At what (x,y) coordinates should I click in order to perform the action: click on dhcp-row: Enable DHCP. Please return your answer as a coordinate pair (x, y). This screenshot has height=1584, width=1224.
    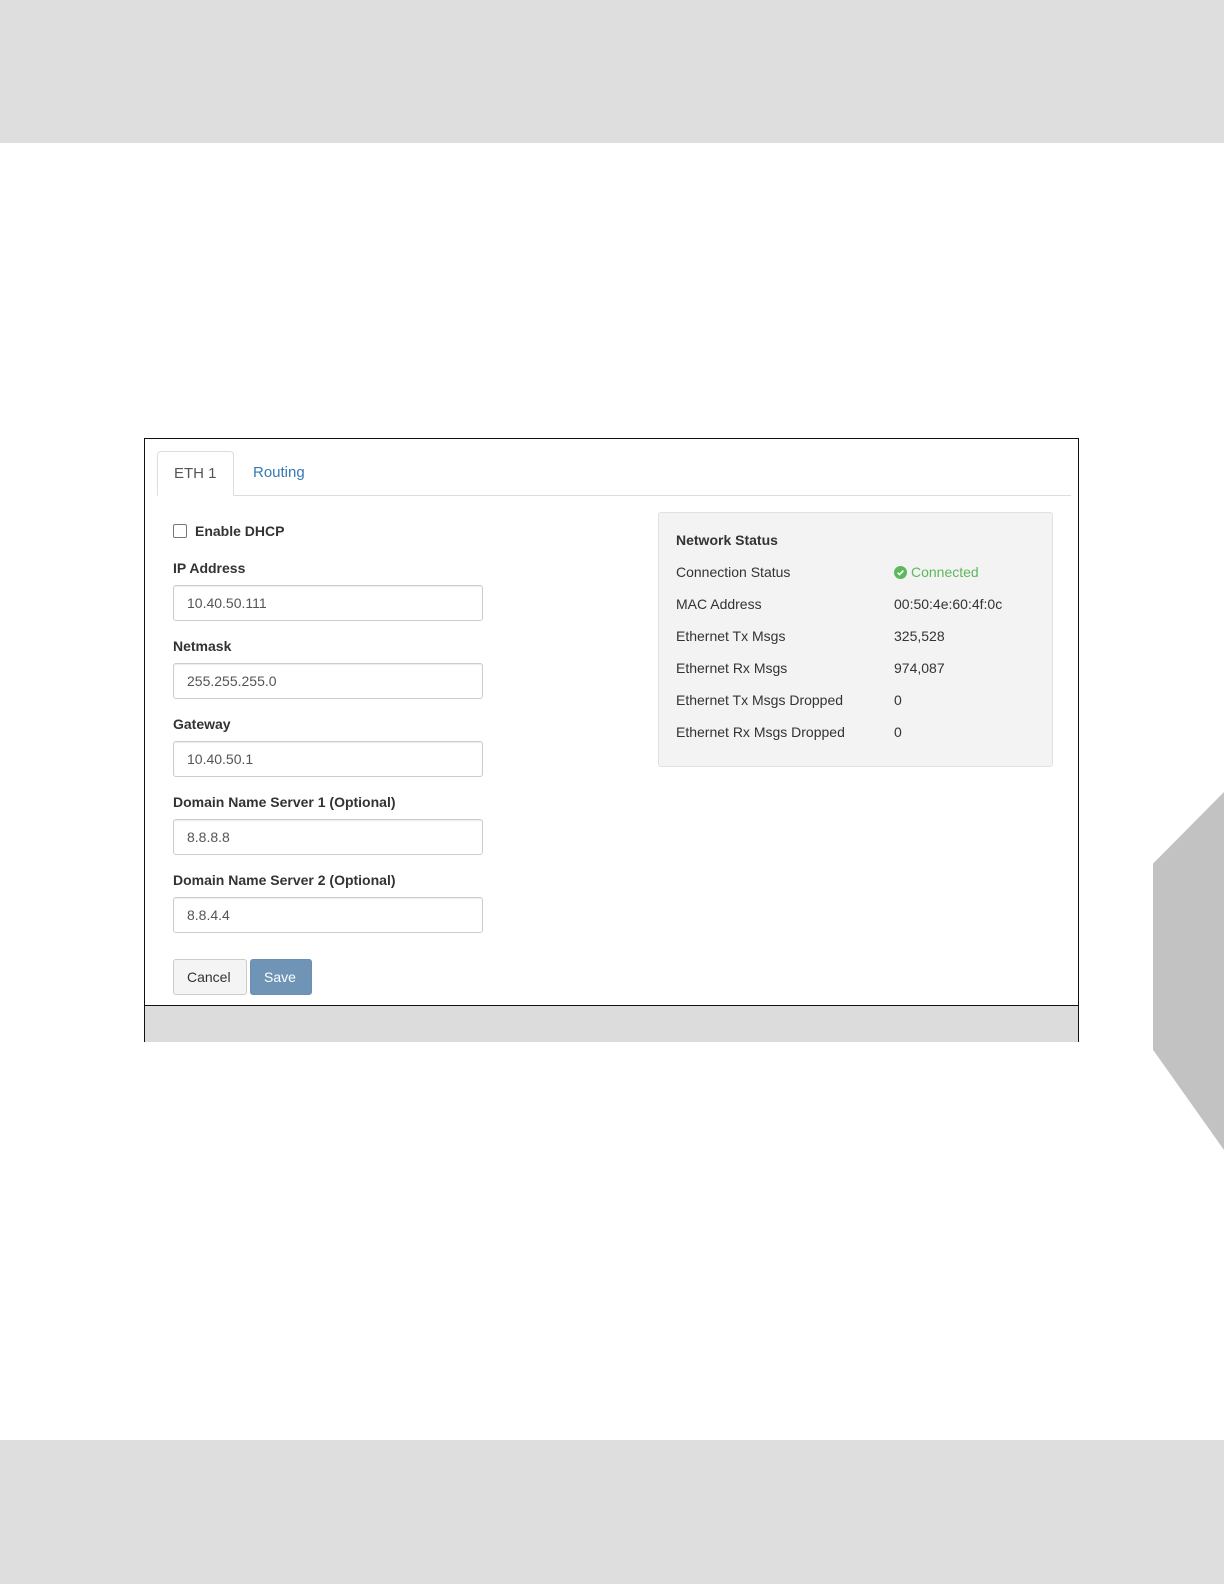
    Looking at the image, I should click on (228, 531).